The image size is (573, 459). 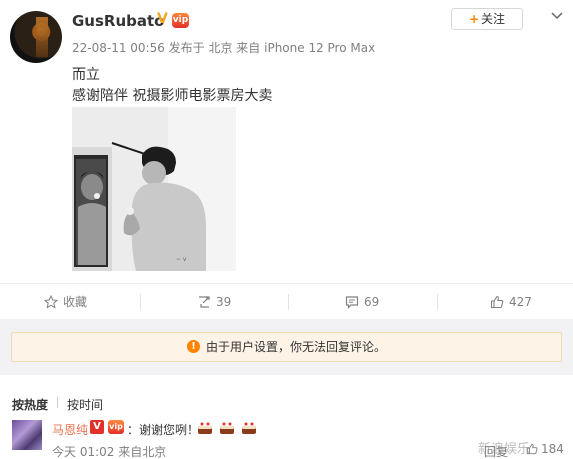 I want to click on author-name: GusRubato, so click(x=118, y=21).